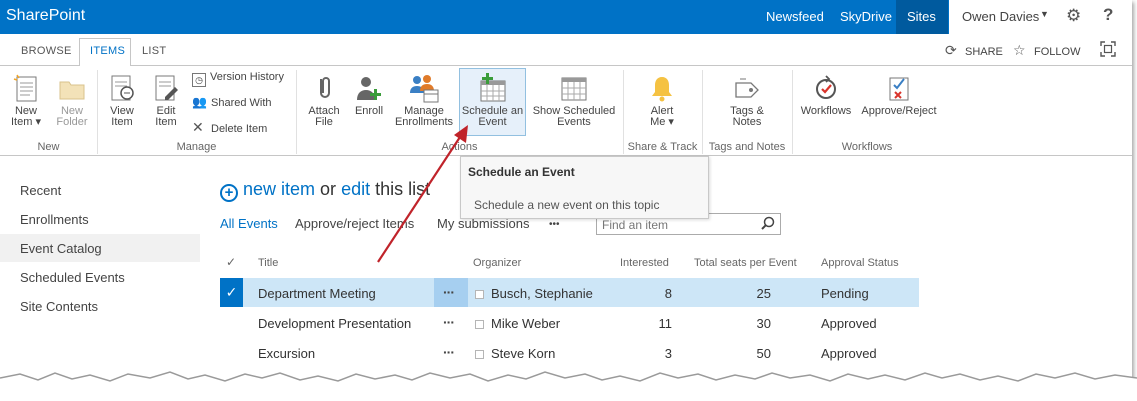 The image size is (1137, 401). What do you see at coordinates (635, 225) in the screenshot?
I see `search-placeholder: Find an item` at bounding box center [635, 225].